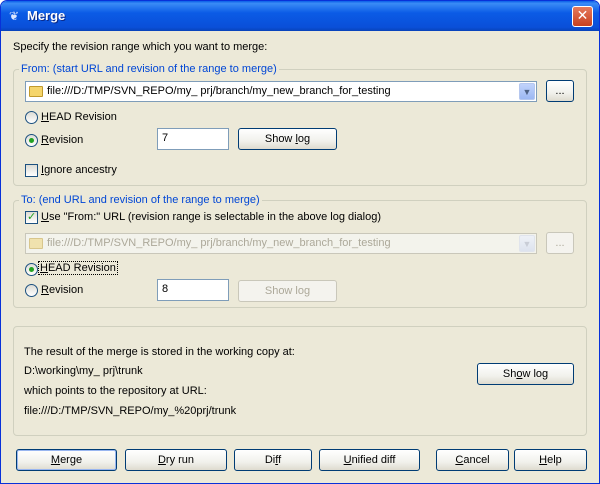  What do you see at coordinates (66, 460) in the screenshot?
I see `merge-button: Merge` at bounding box center [66, 460].